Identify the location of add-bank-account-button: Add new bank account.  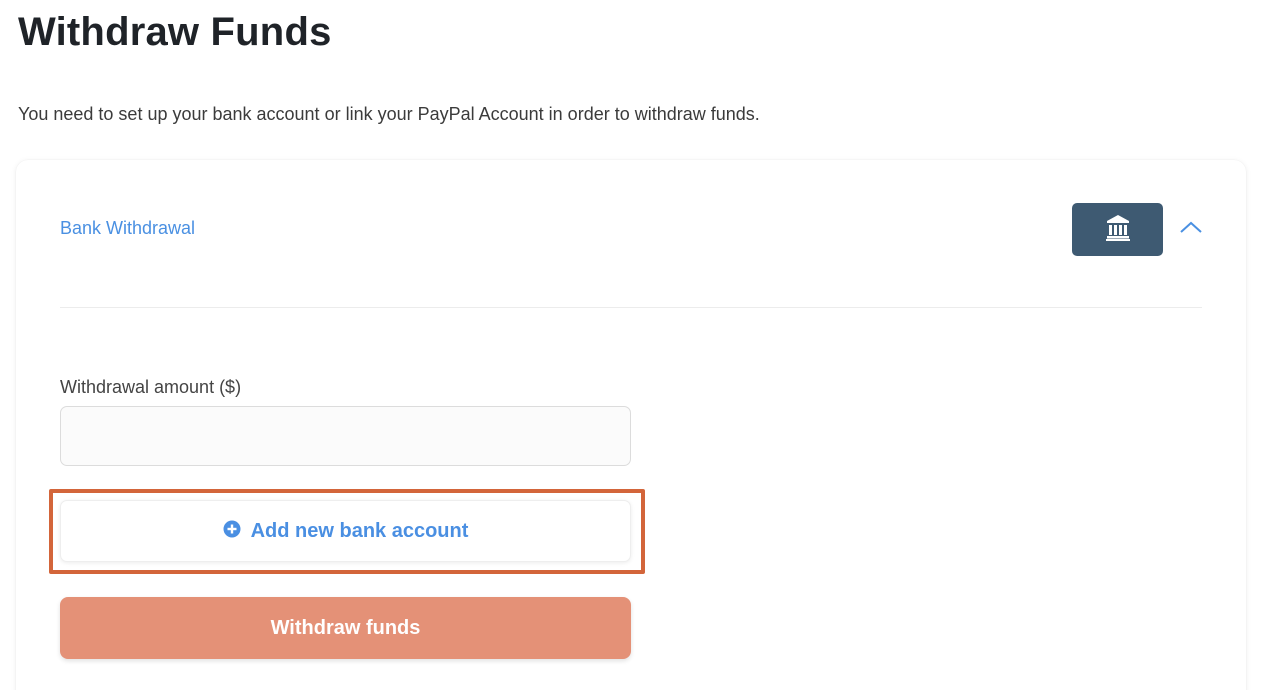
(345, 531).